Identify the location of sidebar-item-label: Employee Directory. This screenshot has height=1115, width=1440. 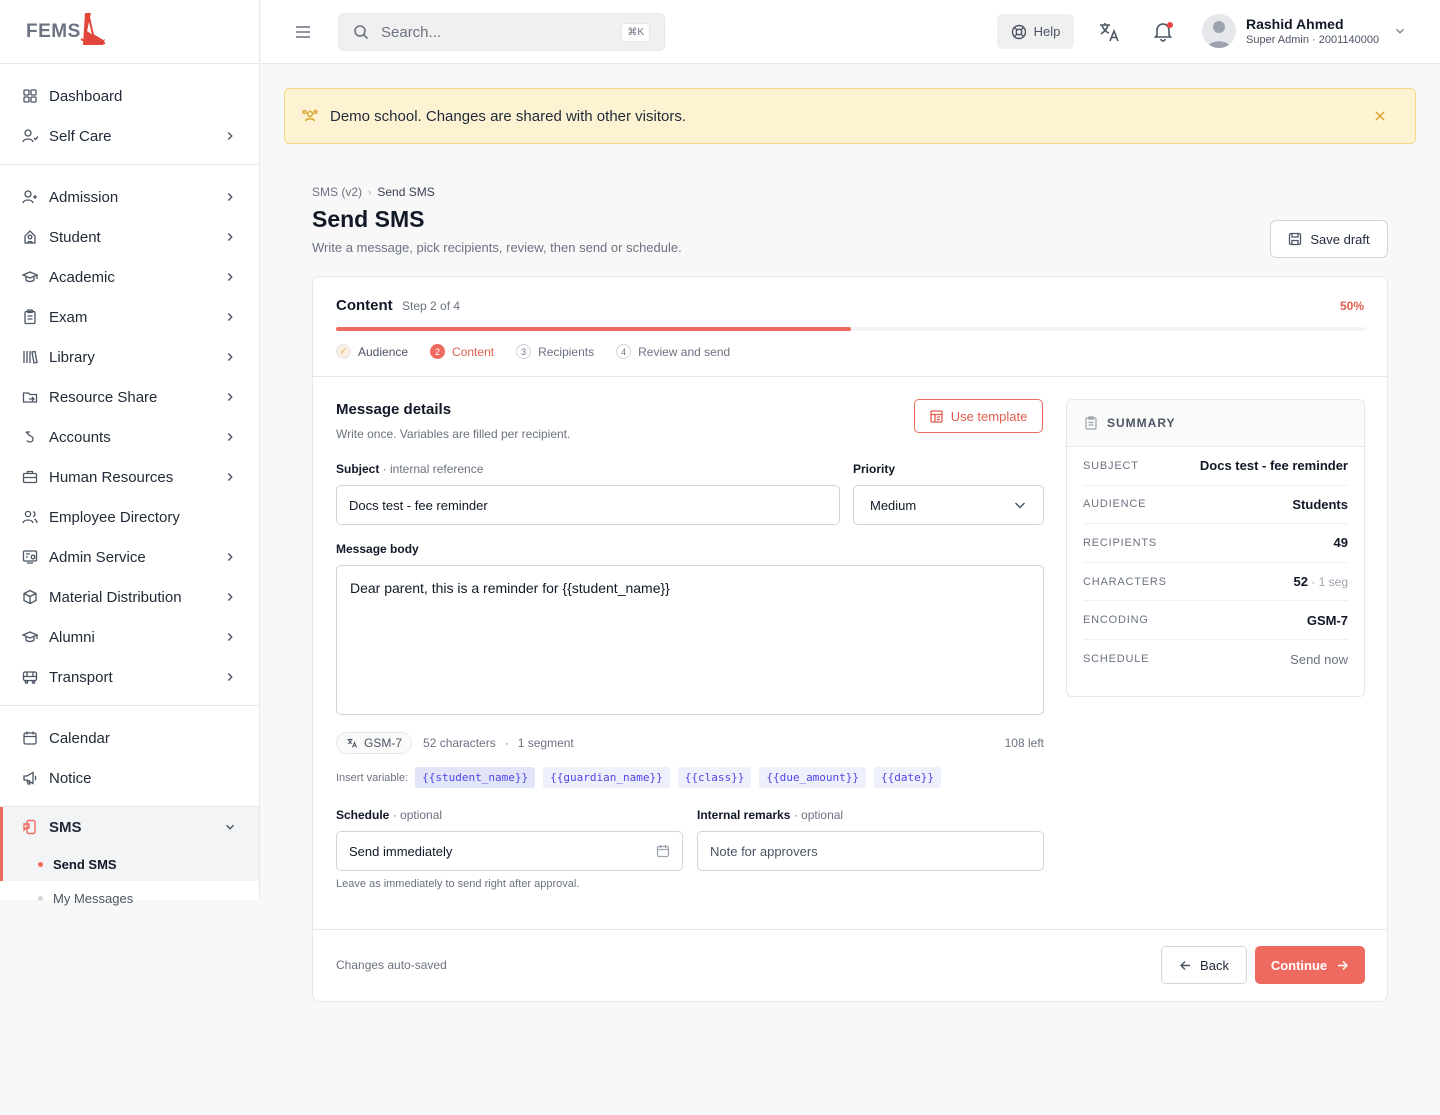
(114, 517).